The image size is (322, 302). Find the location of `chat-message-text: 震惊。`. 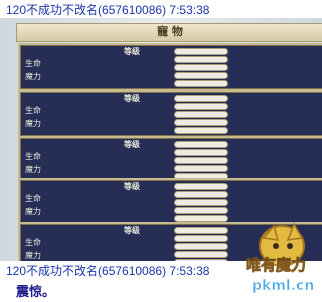

chat-message-text: 震惊。 is located at coordinates (36, 292).